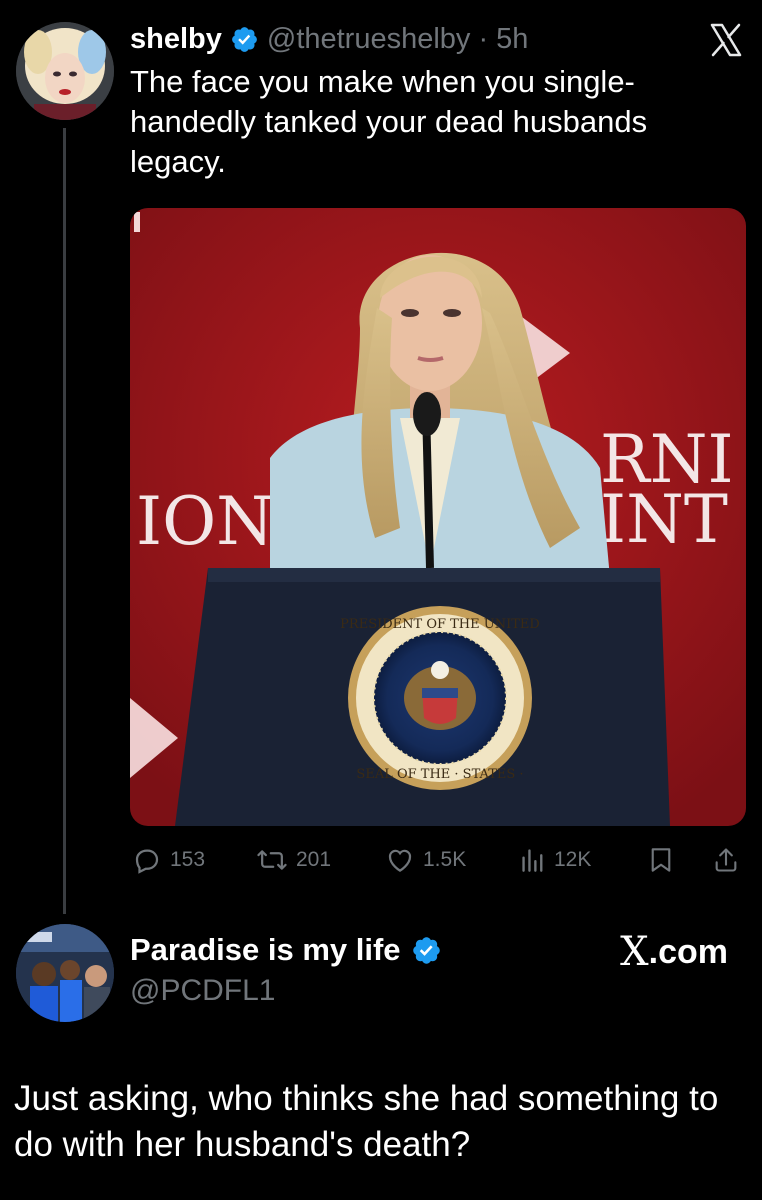  I want to click on views-icon, so click(532, 860).